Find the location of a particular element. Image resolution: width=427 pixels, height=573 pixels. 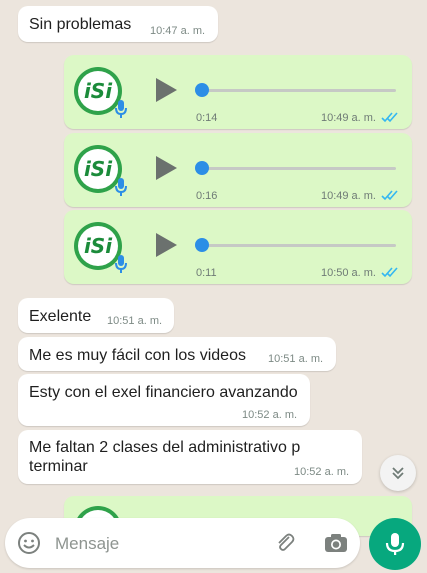

message-text-line: Me faltan 2 clases del administrativo p is located at coordinates (165, 447).